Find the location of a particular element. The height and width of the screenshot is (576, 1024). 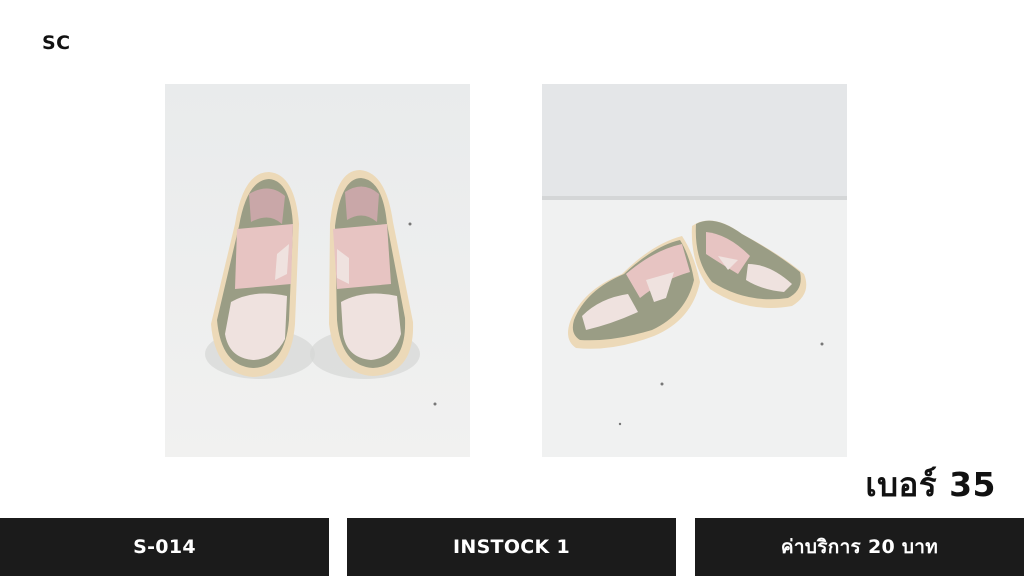

service-fee: ค่าบริการ 20 บาท is located at coordinates (859, 547).